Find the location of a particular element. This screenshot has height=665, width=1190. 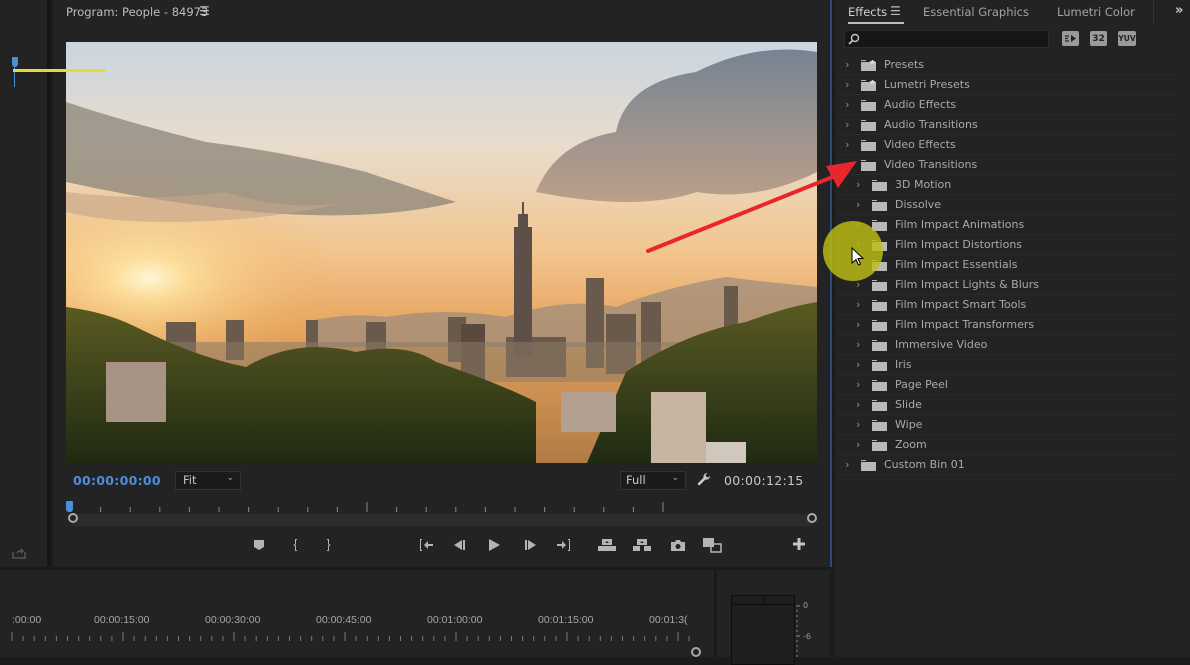

current-timecode: 00:00:00:00 is located at coordinates (117, 480).